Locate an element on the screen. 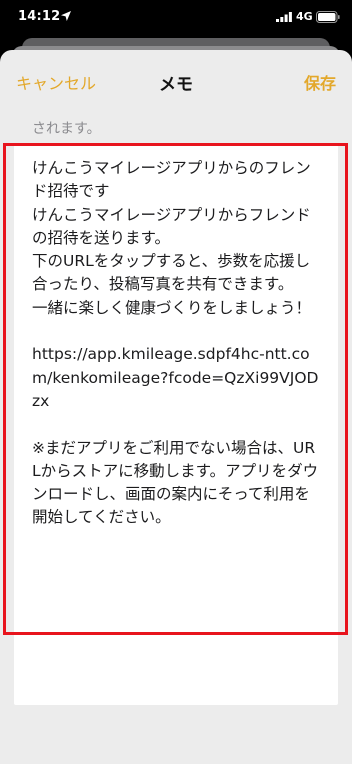 The image size is (352, 764). nav-title: メモ is located at coordinates (176, 85).